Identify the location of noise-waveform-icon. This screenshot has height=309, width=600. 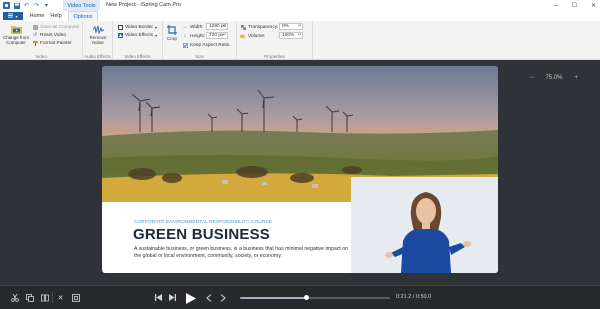
(98, 29).